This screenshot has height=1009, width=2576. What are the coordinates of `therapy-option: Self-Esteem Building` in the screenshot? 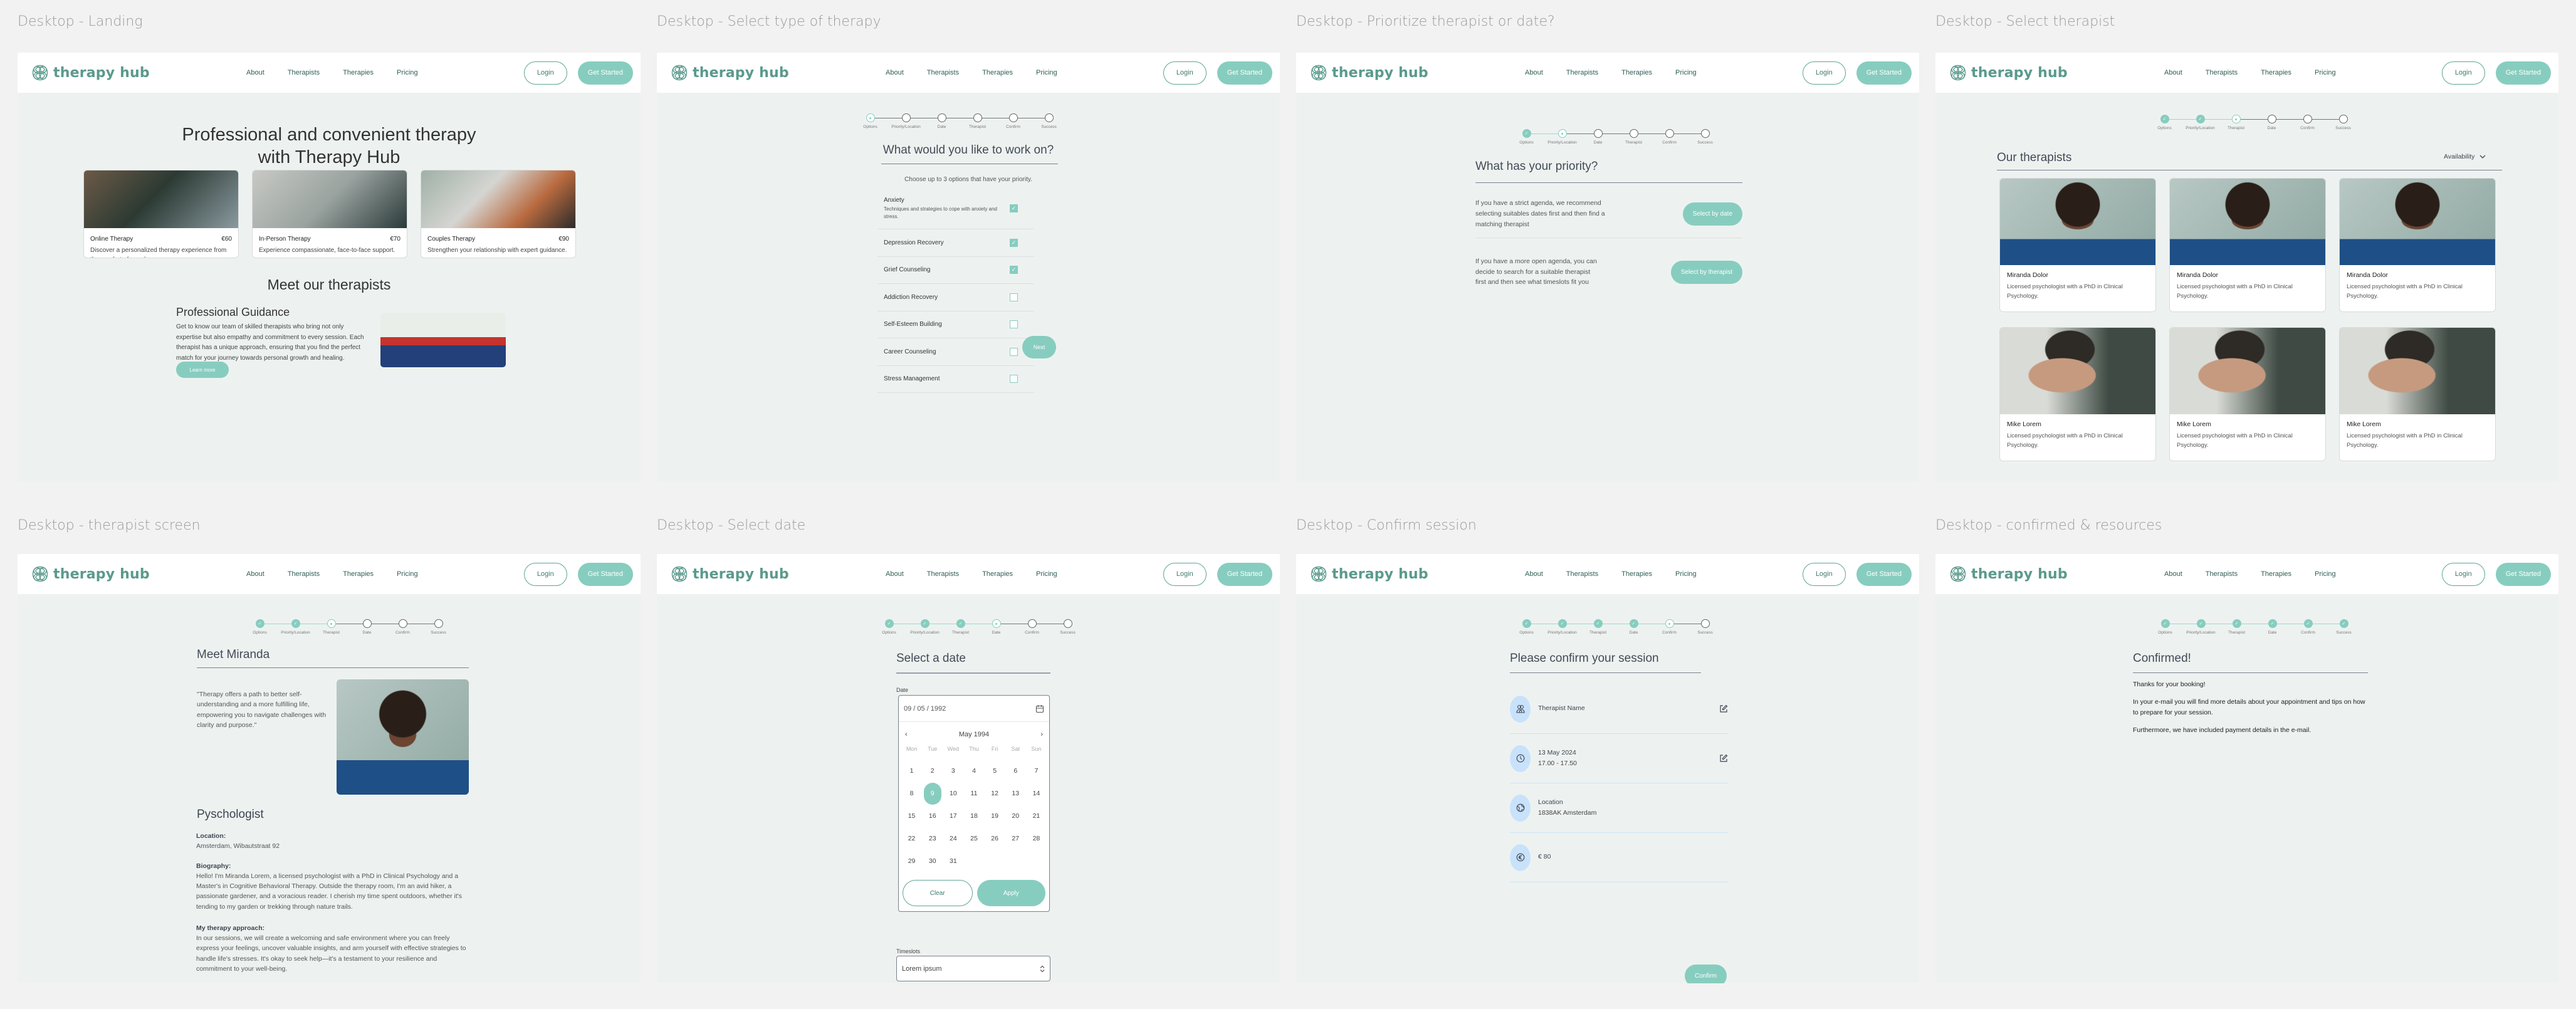 It's located at (955, 324).